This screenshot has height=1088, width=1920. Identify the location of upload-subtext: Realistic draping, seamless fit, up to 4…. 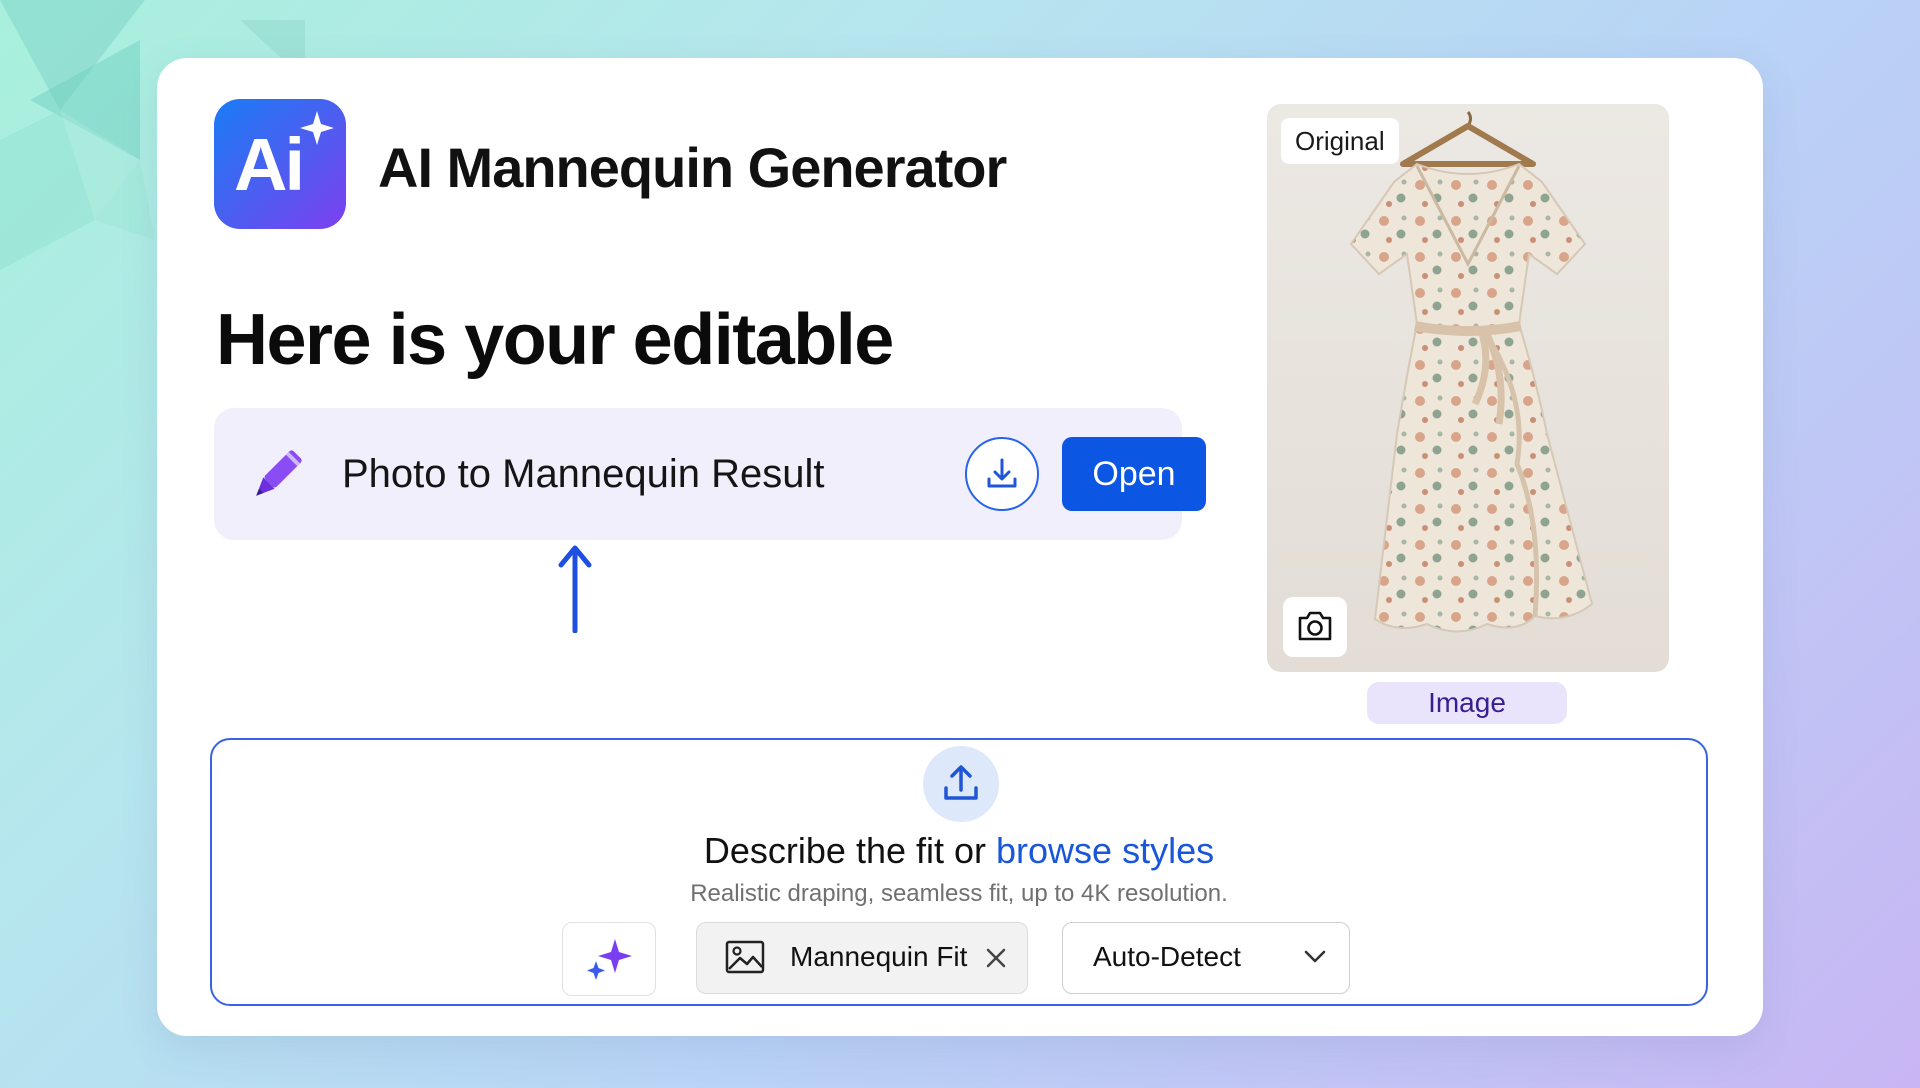
(959, 893).